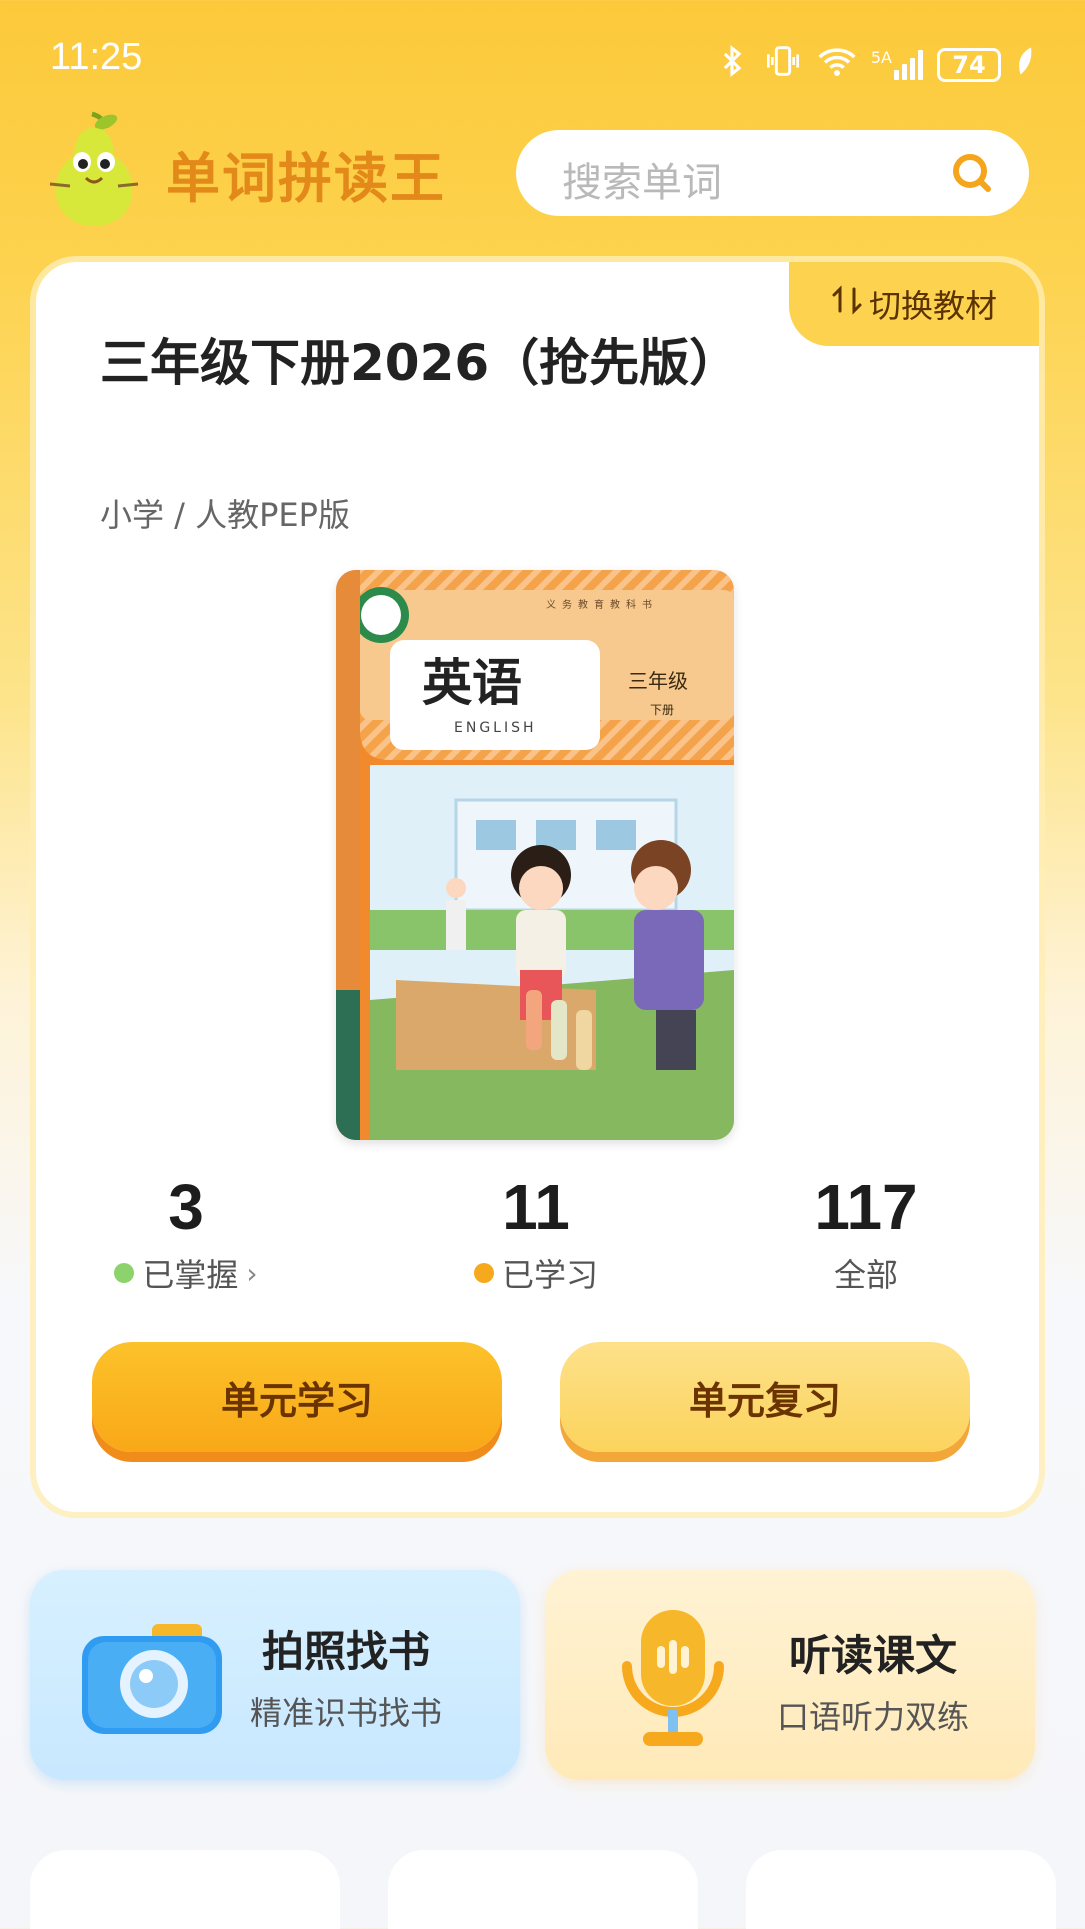 The image size is (1085, 1929). What do you see at coordinates (96, 57) in the screenshot?
I see `status-time: 11:25` at bounding box center [96, 57].